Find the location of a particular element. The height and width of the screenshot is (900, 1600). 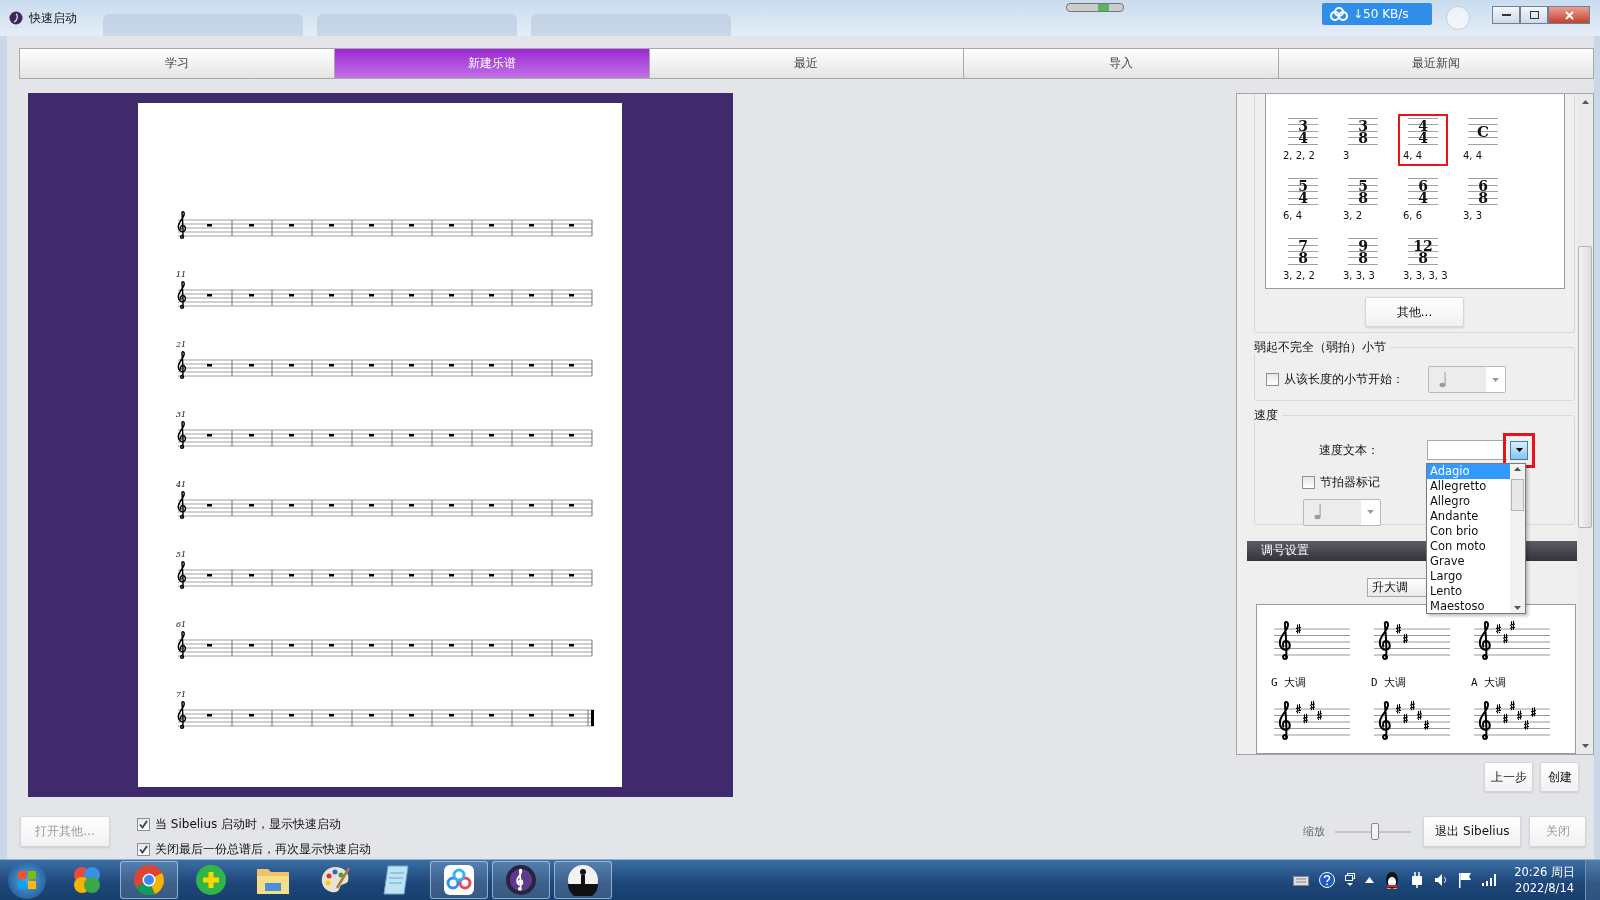

close-button is located at coordinates (1569, 15).